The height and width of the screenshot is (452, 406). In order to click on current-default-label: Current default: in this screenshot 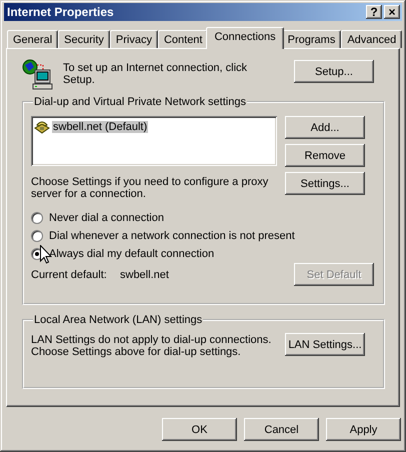, I will do `click(69, 274)`.